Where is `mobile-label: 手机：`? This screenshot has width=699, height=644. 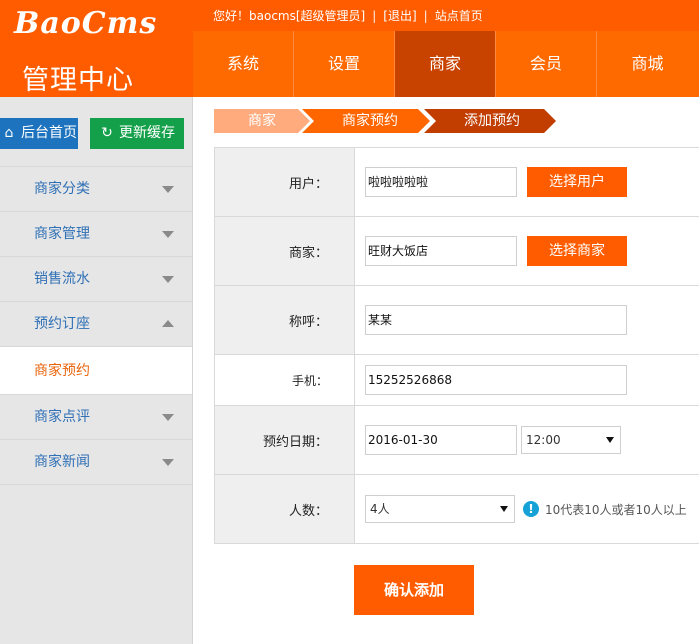
mobile-label: 手机： is located at coordinates (284, 380).